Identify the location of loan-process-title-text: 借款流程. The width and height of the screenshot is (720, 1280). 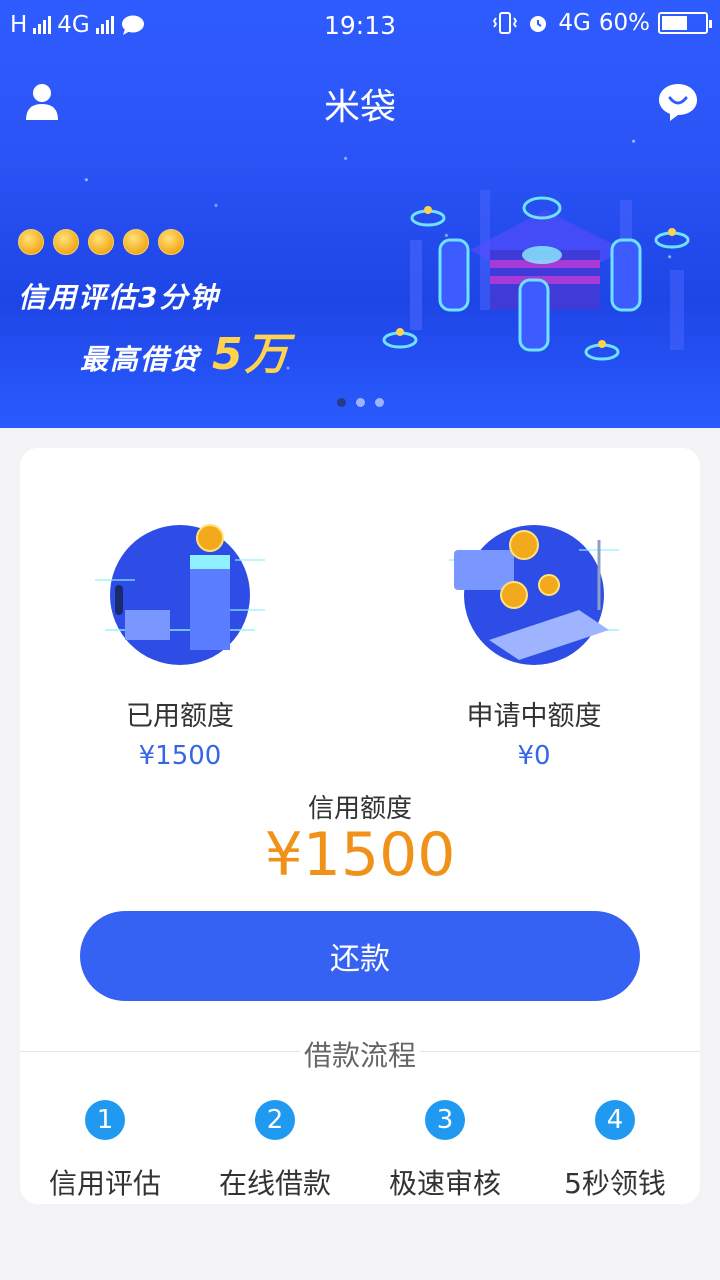
(359, 1055).